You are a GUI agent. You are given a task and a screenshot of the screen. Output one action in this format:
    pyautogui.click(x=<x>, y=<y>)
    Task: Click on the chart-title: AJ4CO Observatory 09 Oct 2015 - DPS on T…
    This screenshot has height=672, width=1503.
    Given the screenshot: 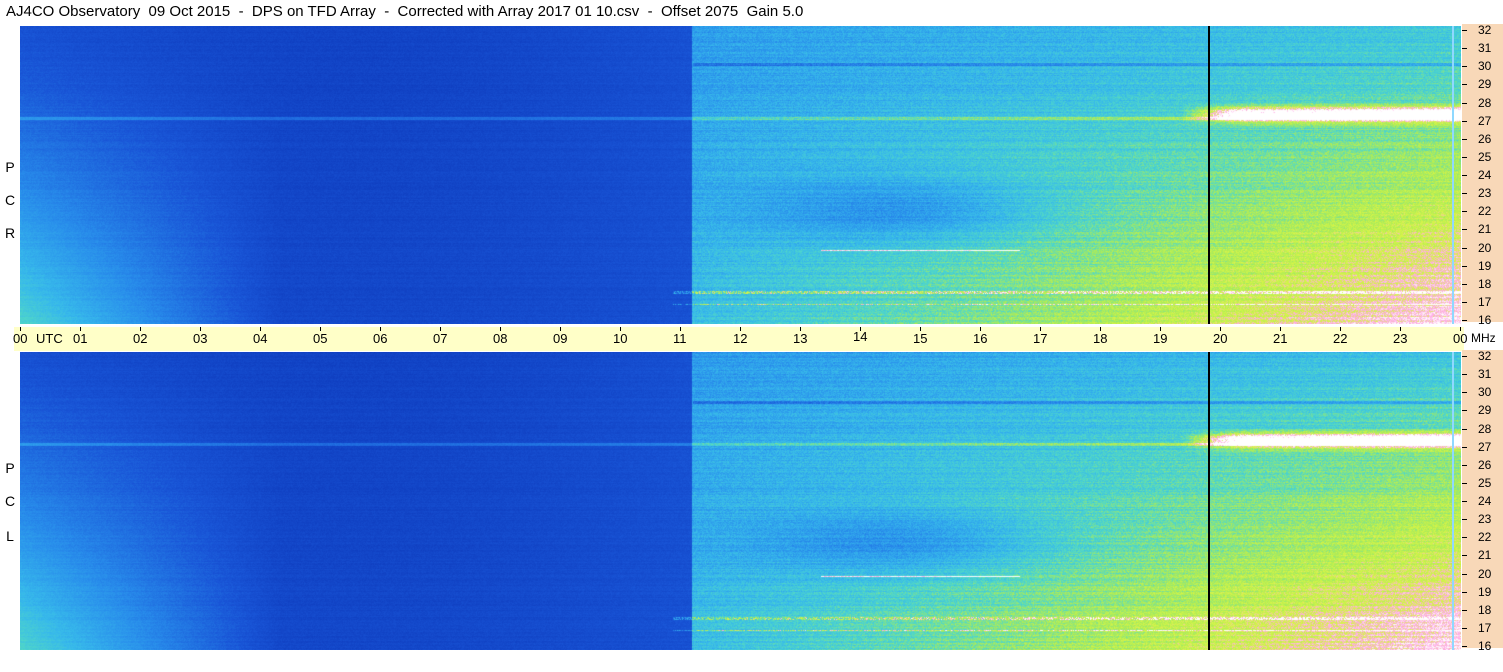 What is the action you would take?
    pyautogui.click(x=405, y=11)
    